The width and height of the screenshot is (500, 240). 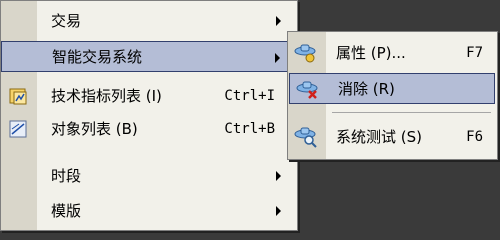 I want to click on menu-item-shortcut: Ctrl+I, so click(x=249, y=95).